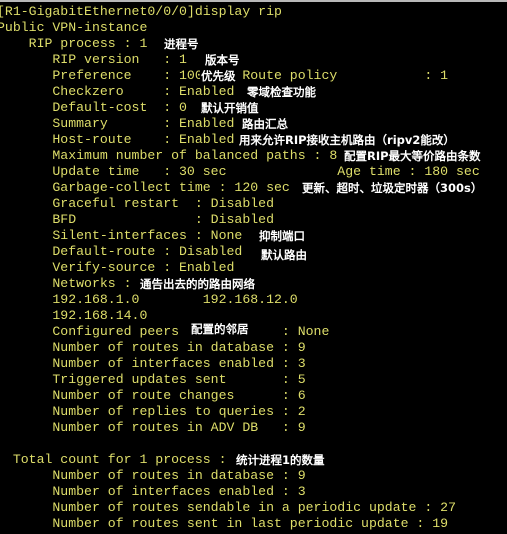 This screenshot has width=507, height=534. I want to click on output-line: Number of route changes : 6, so click(153, 395).